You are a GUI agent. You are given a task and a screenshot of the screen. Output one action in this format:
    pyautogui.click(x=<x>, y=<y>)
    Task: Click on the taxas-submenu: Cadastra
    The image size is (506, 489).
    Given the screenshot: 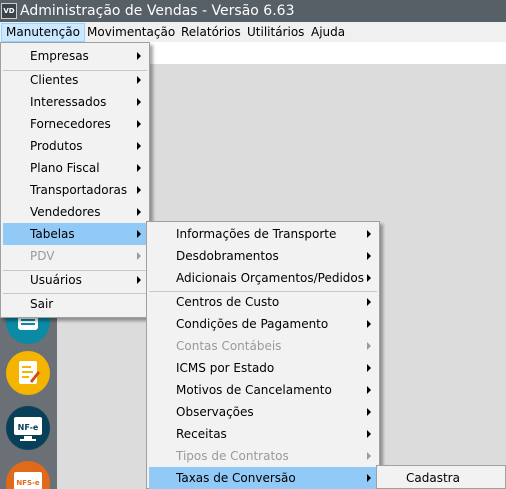 What is the action you would take?
    pyautogui.click(x=441, y=477)
    